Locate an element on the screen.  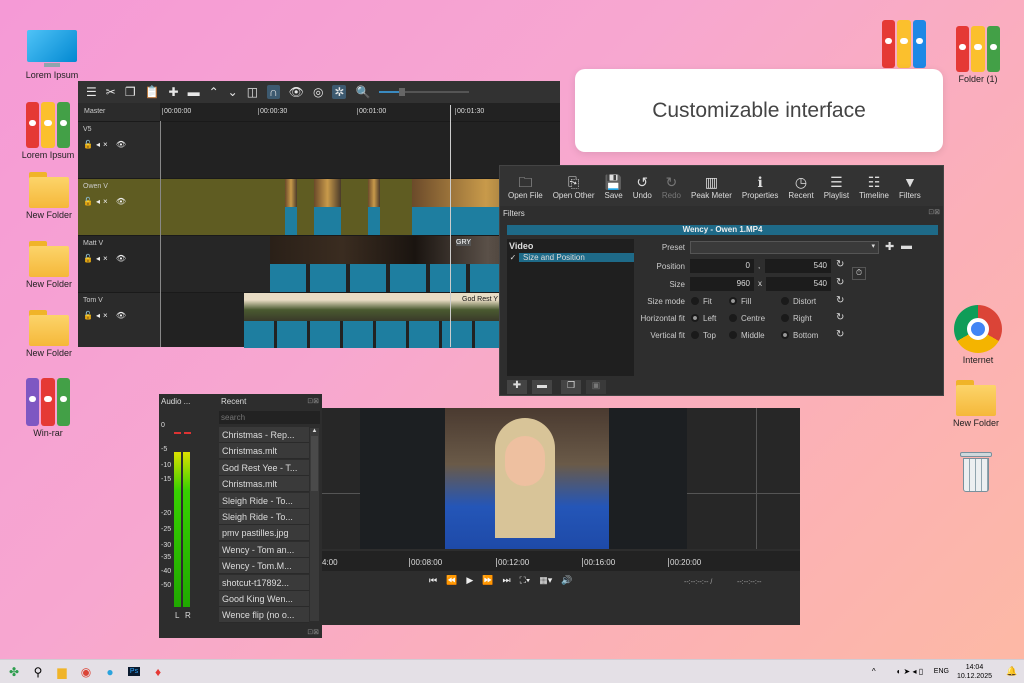
check-icon: ✓ is located at coordinates (513, 257).